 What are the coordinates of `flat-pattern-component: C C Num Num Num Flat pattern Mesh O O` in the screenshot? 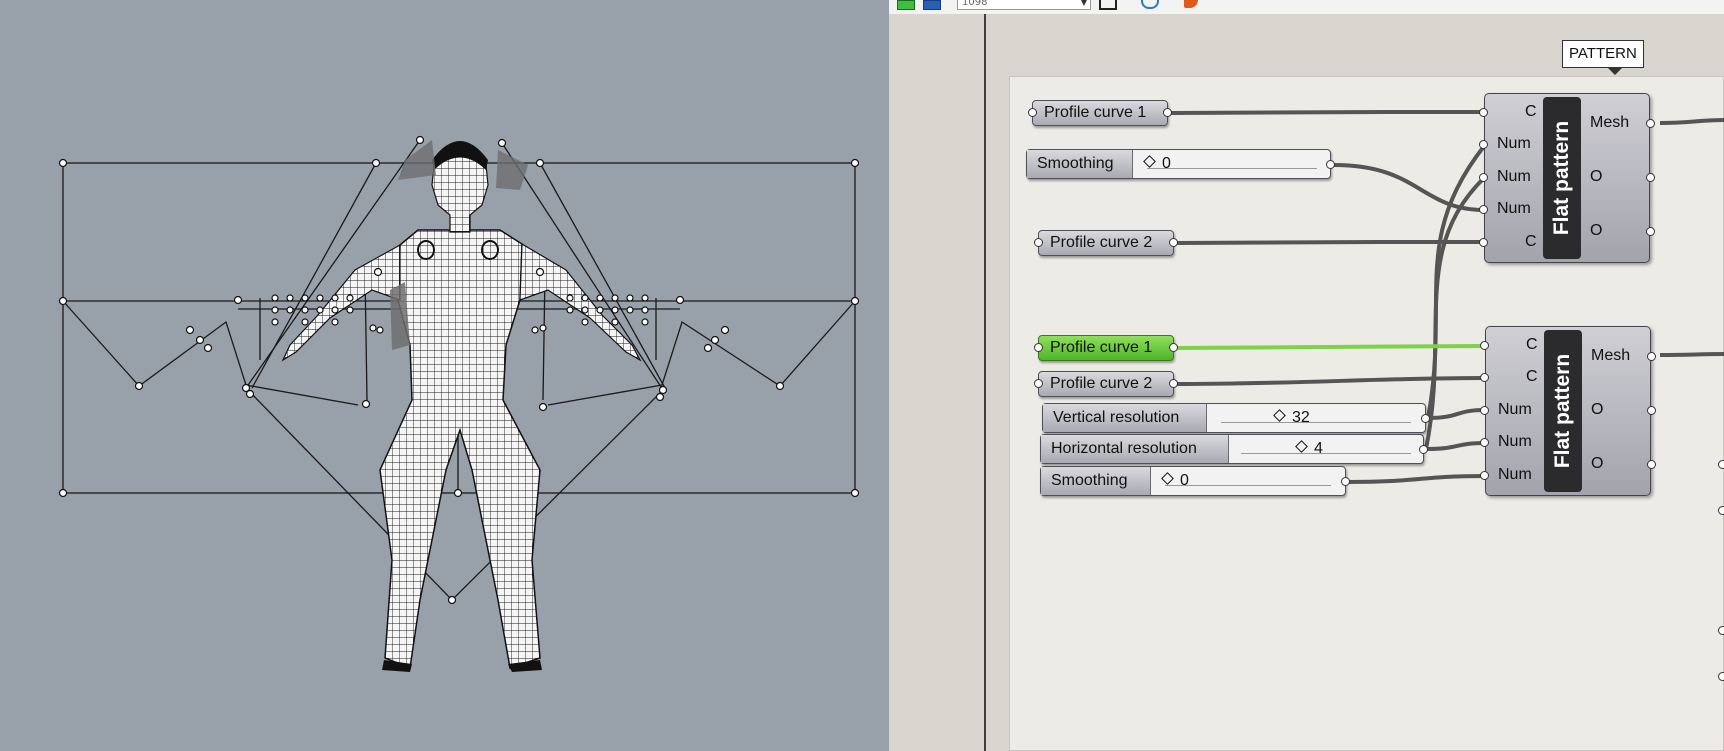 It's located at (1568, 411).